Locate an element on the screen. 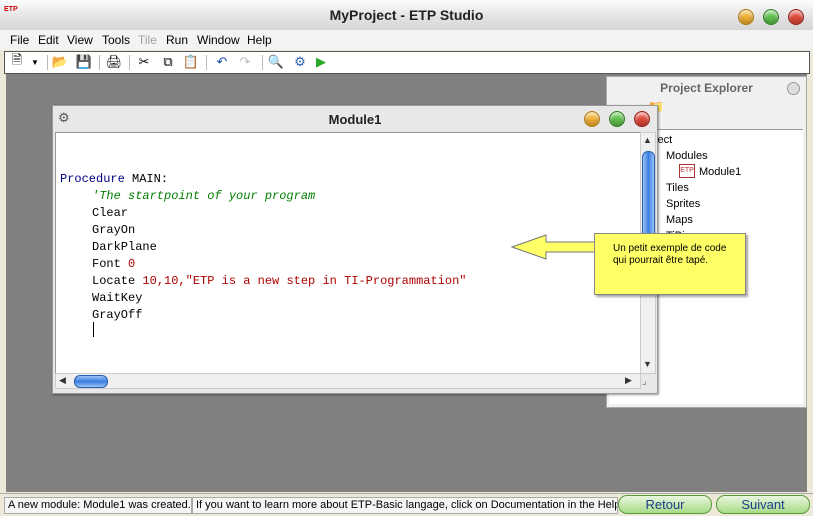 This screenshot has width=813, height=516. new-file-icon: 🗎 is located at coordinates (17, 61).